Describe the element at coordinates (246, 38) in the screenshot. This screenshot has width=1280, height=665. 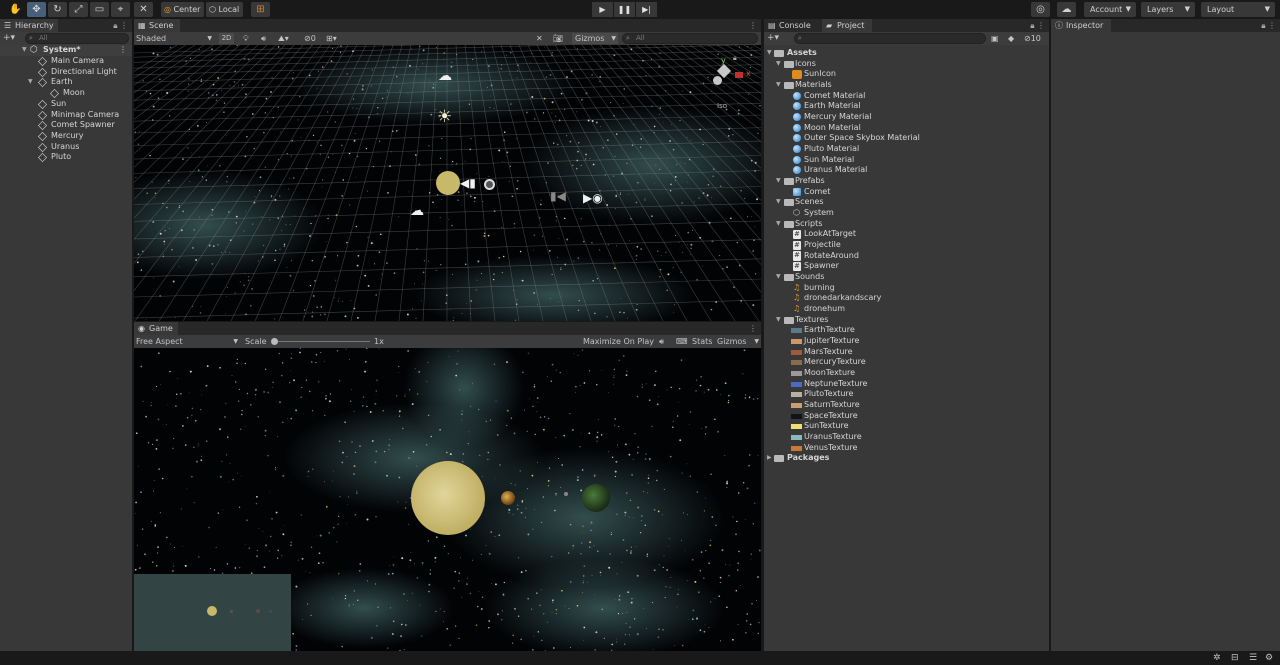
I see `lighting-icon: 💡︎` at that location.